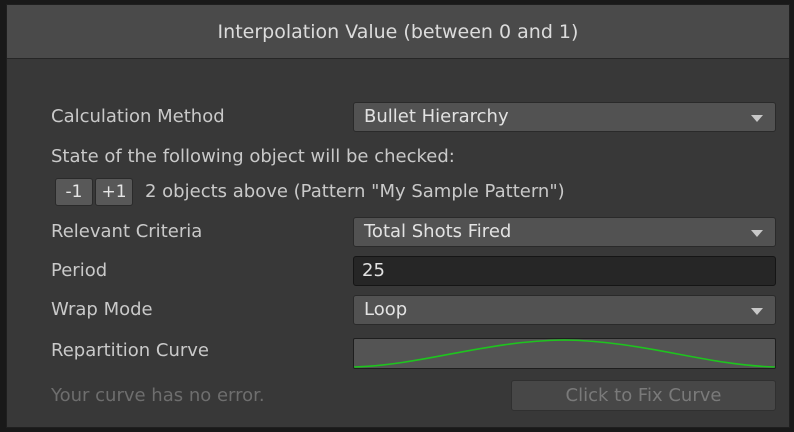 Image resolution: width=794 pixels, height=432 pixels. What do you see at coordinates (138, 116) in the screenshot?
I see `calculation-method-label: Calculation Method` at bounding box center [138, 116].